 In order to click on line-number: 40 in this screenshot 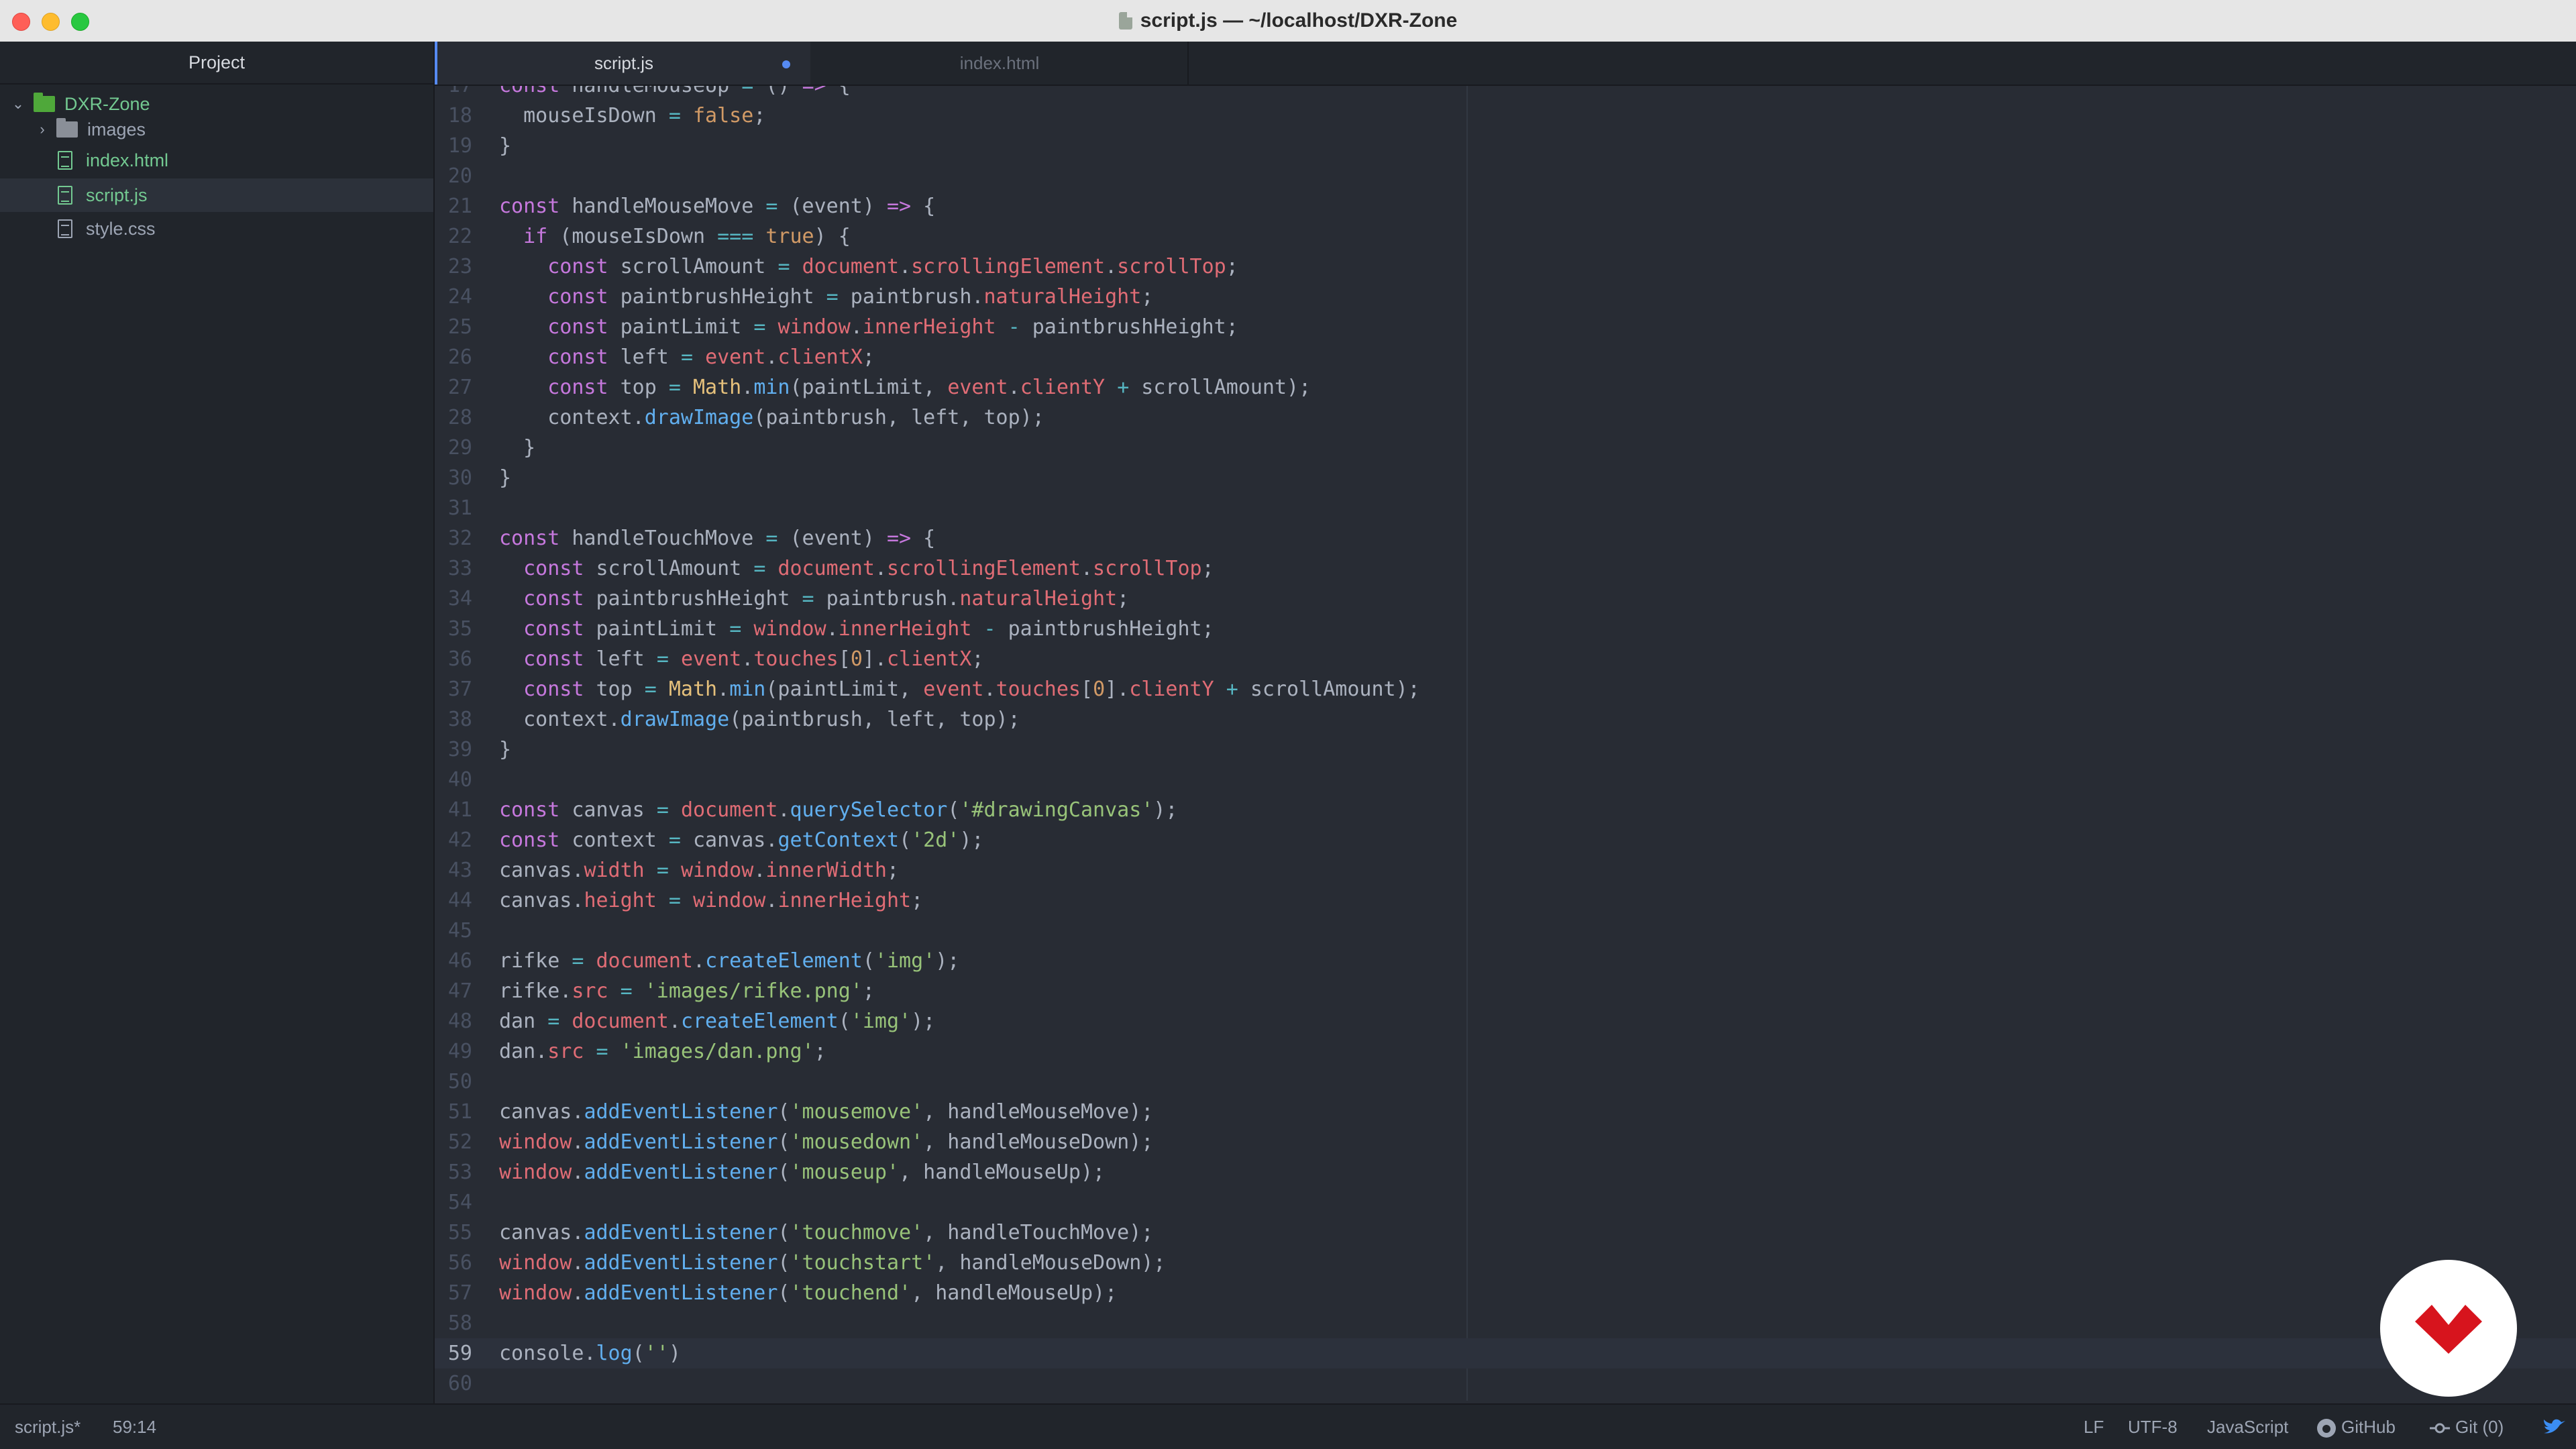, I will do `click(453, 780)`.